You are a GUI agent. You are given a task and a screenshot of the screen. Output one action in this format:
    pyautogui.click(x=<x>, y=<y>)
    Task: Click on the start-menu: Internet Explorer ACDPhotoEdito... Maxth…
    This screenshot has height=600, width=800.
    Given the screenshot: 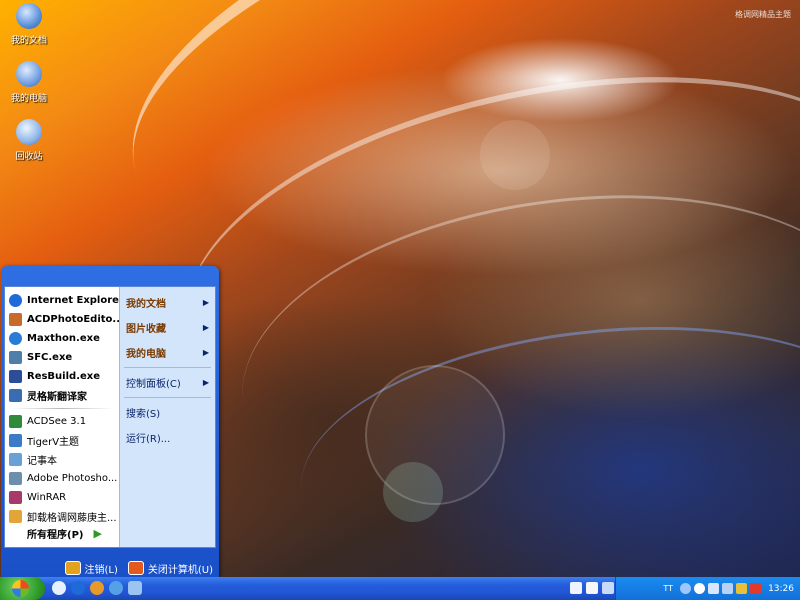 What is the action you would take?
    pyautogui.click(x=110, y=421)
    